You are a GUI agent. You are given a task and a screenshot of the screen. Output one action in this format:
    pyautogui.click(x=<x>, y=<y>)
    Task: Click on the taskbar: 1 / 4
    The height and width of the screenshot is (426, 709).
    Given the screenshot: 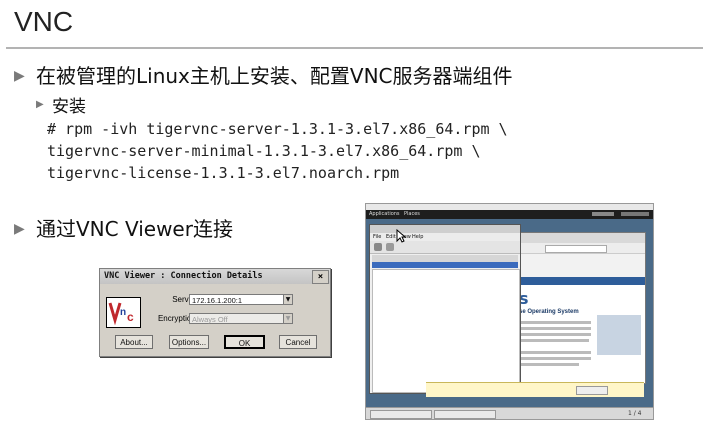 What is the action you would take?
    pyautogui.click(x=509, y=413)
    